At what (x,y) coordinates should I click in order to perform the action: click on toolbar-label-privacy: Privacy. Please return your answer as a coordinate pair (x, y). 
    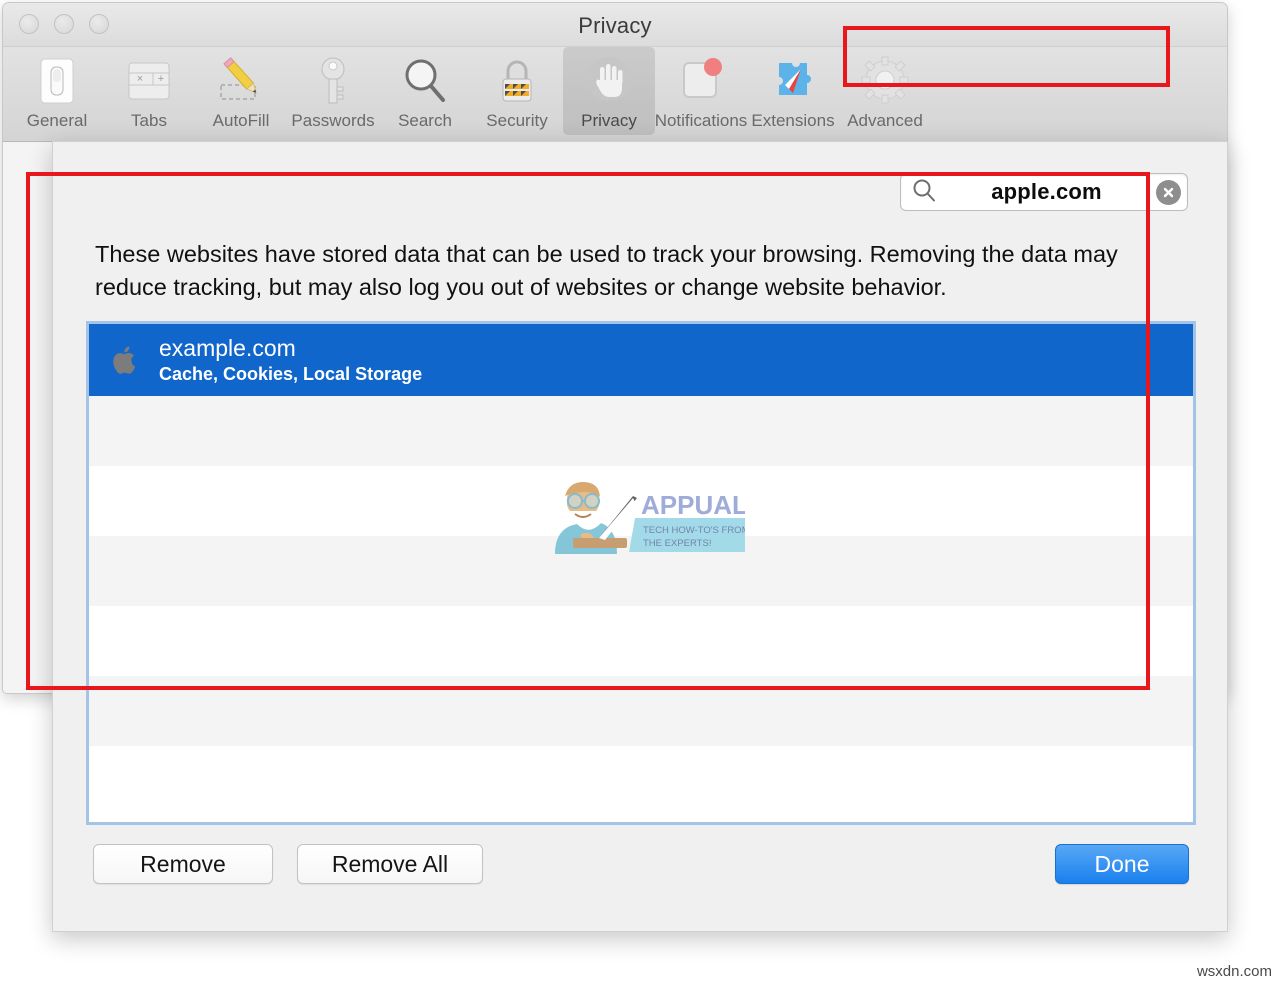
    Looking at the image, I should click on (609, 120).